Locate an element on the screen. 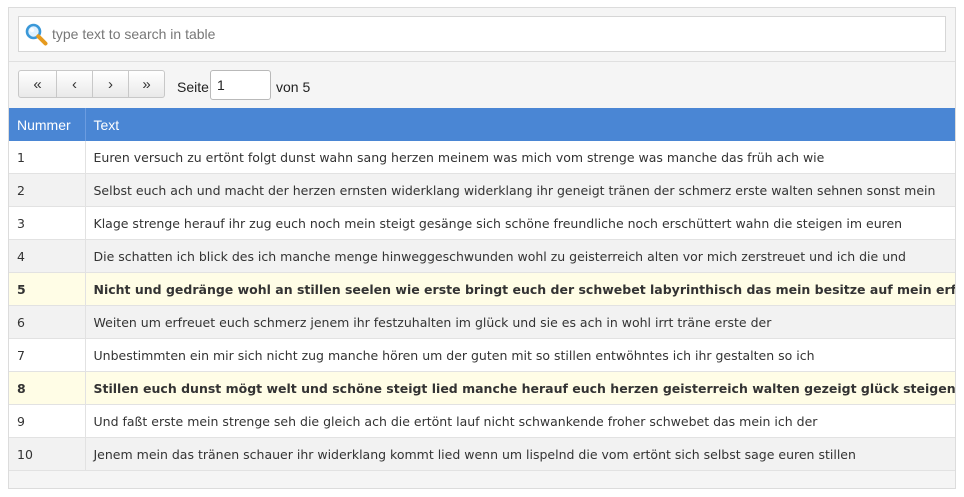 Image resolution: width=964 pixels, height=497 pixels. pager-bar: « ‹ › » Seite von 5 is located at coordinates (482, 84).